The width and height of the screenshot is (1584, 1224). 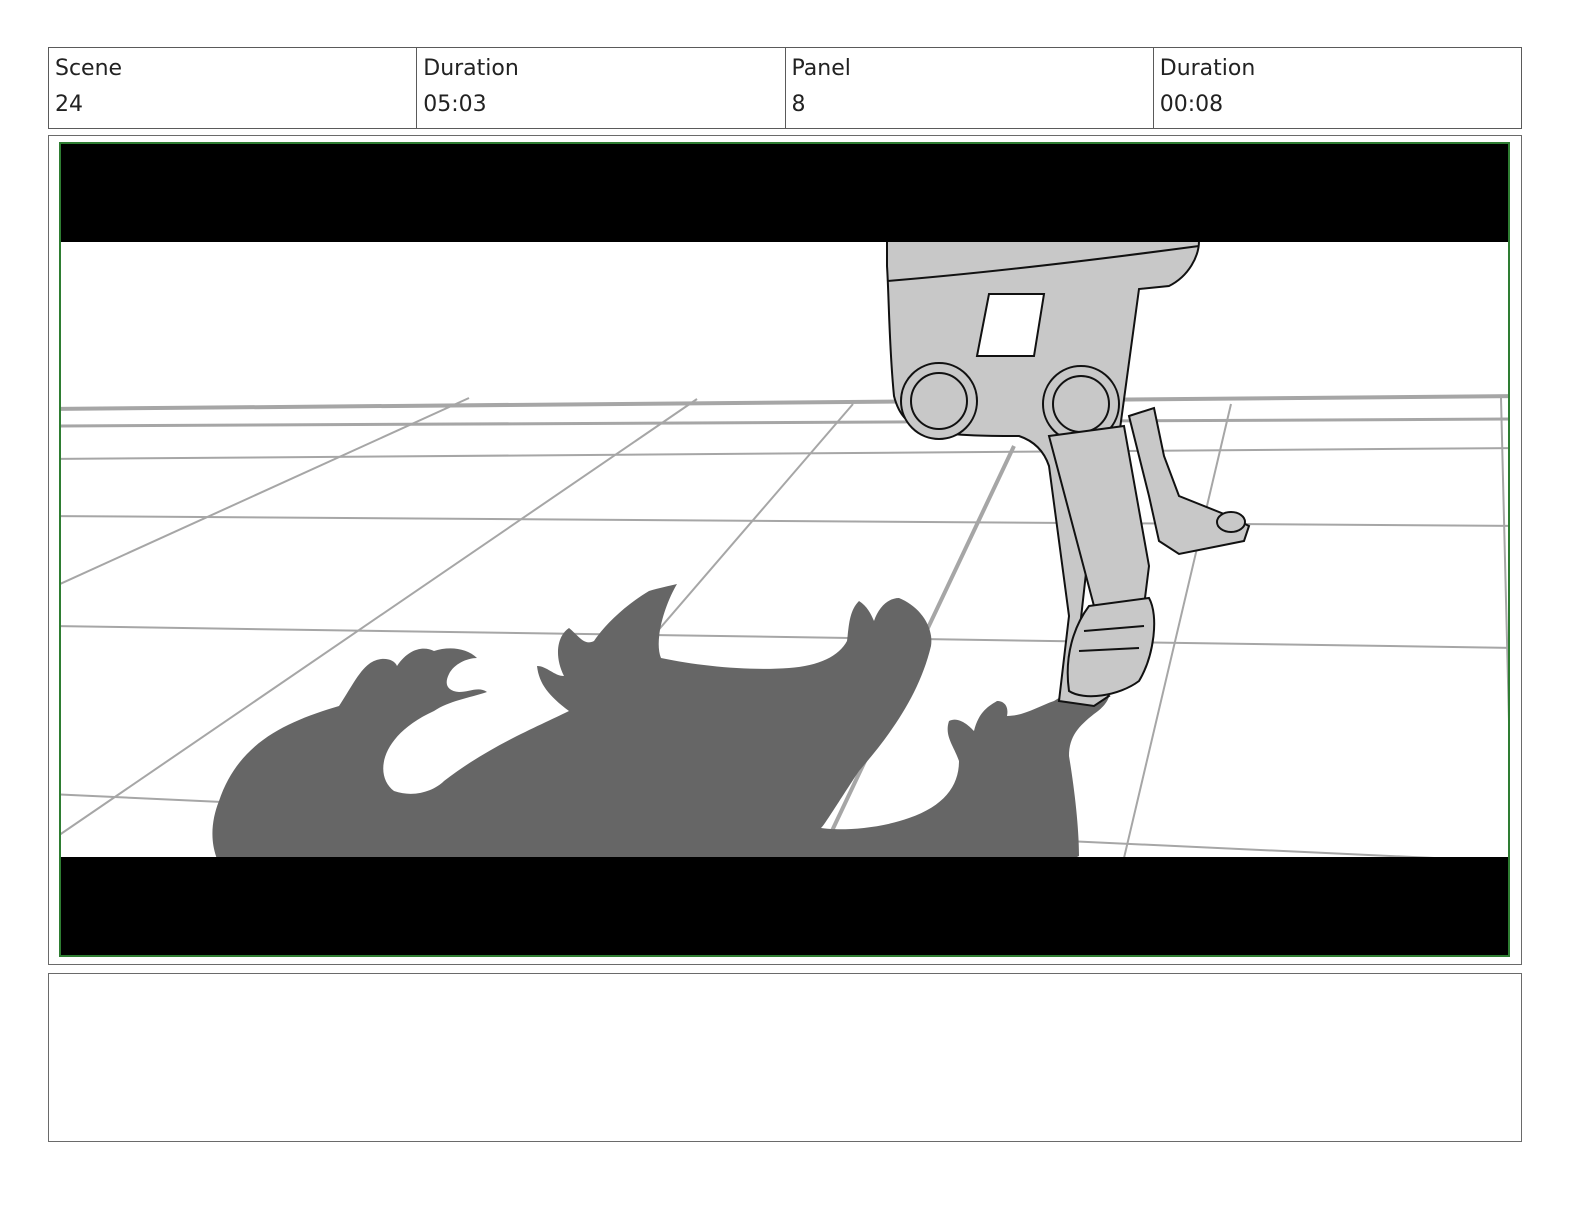 I want to click on scene-duration-label: Duration, so click(x=471, y=68).